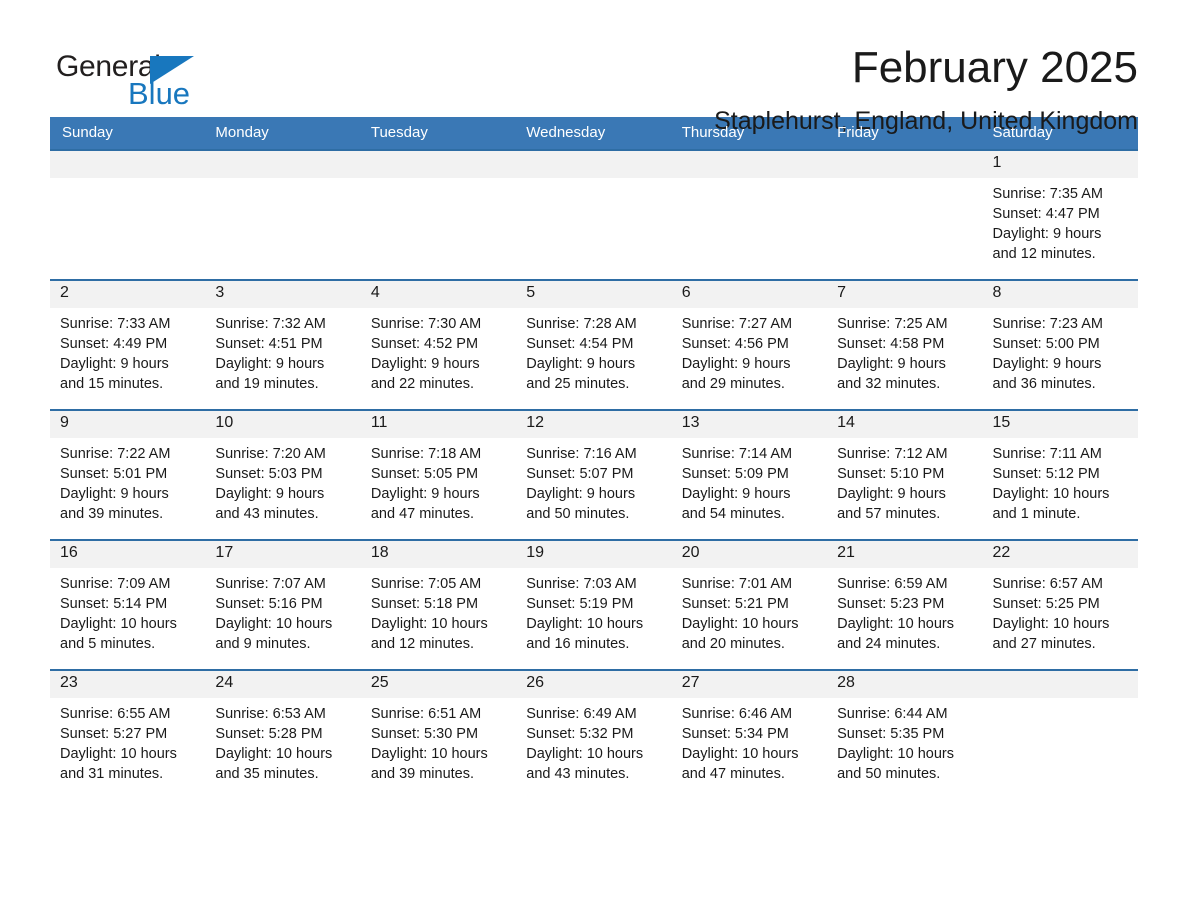 The width and height of the screenshot is (1188, 918). I want to click on sunset-text: Sunset: 5:00 PM, so click(1046, 344).